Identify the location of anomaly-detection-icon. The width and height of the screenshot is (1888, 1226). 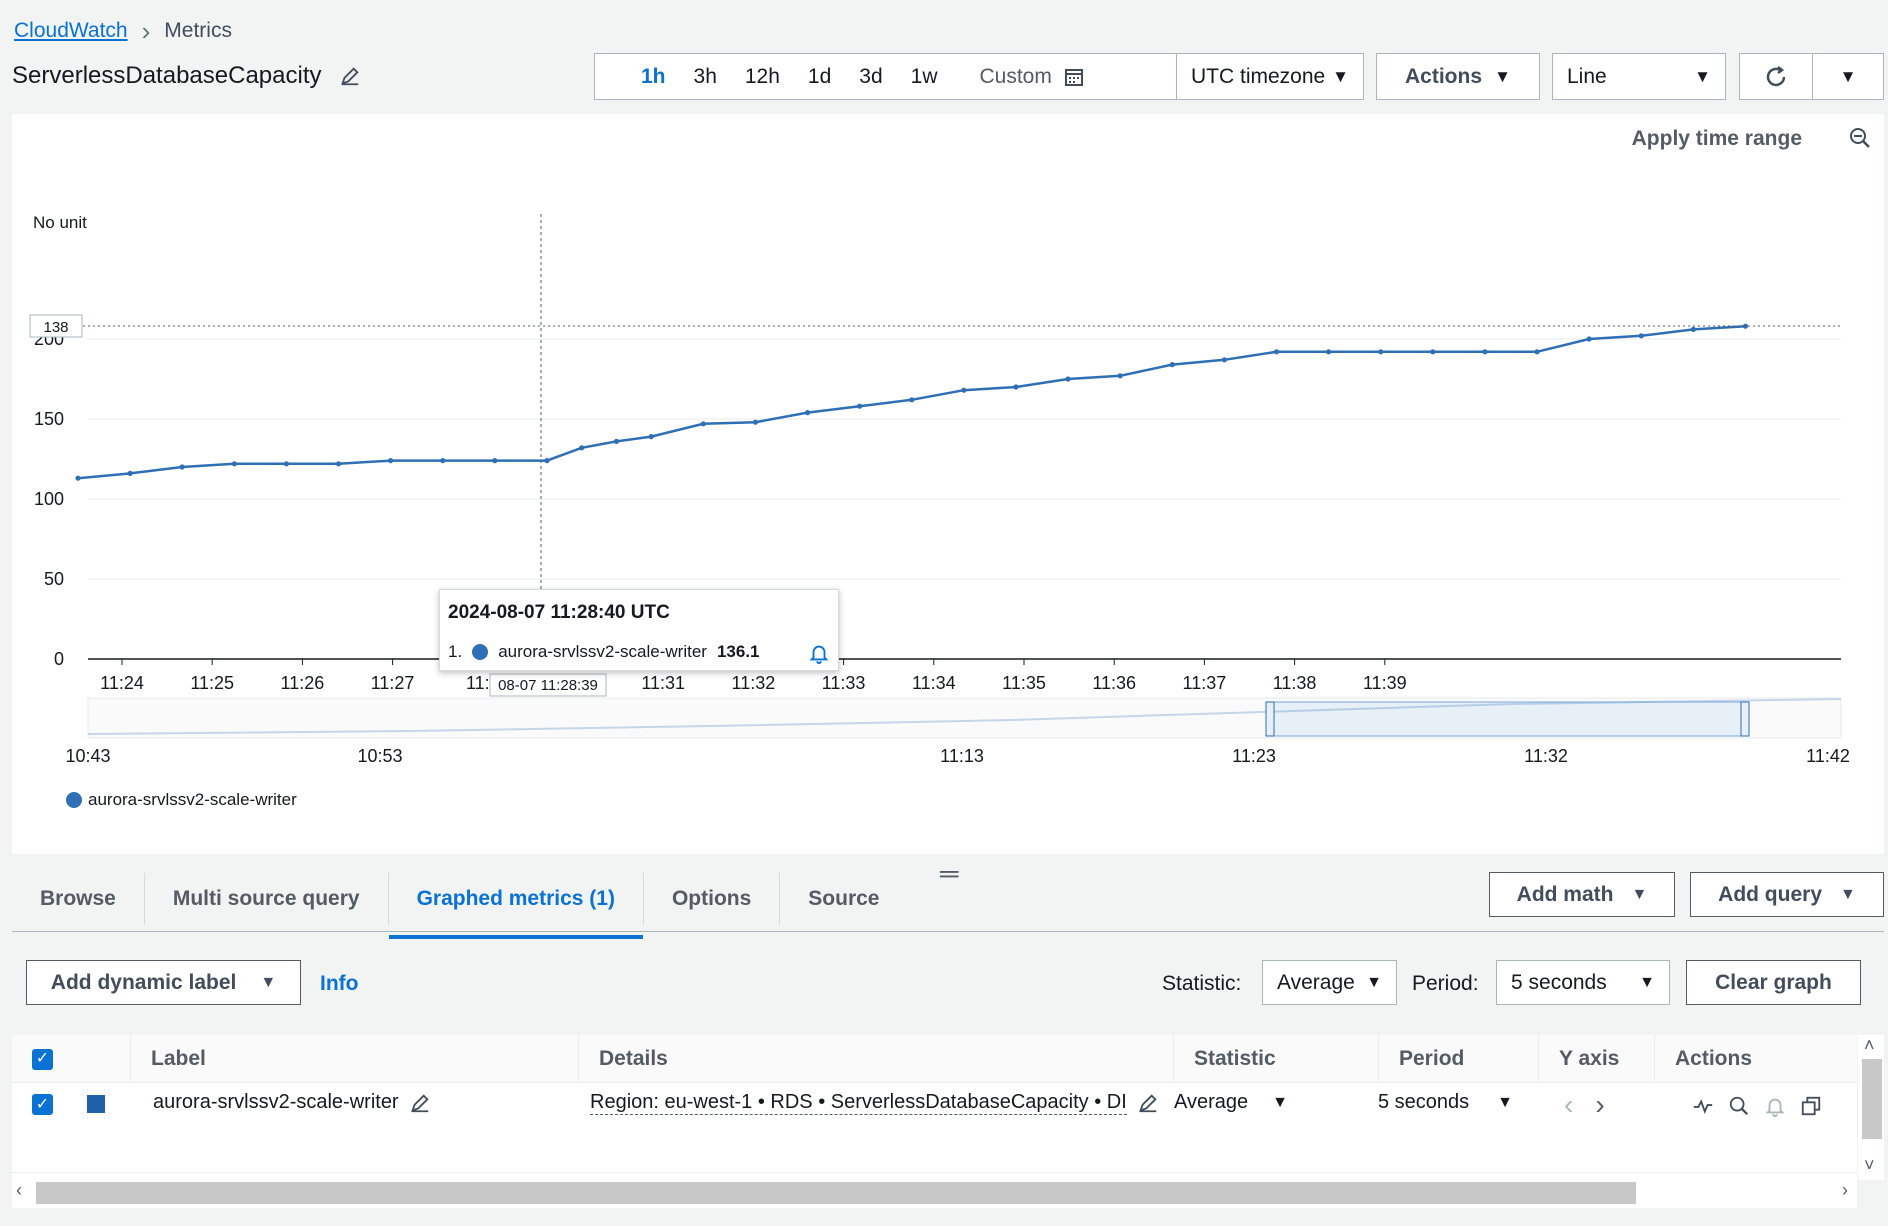
(1703, 1106).